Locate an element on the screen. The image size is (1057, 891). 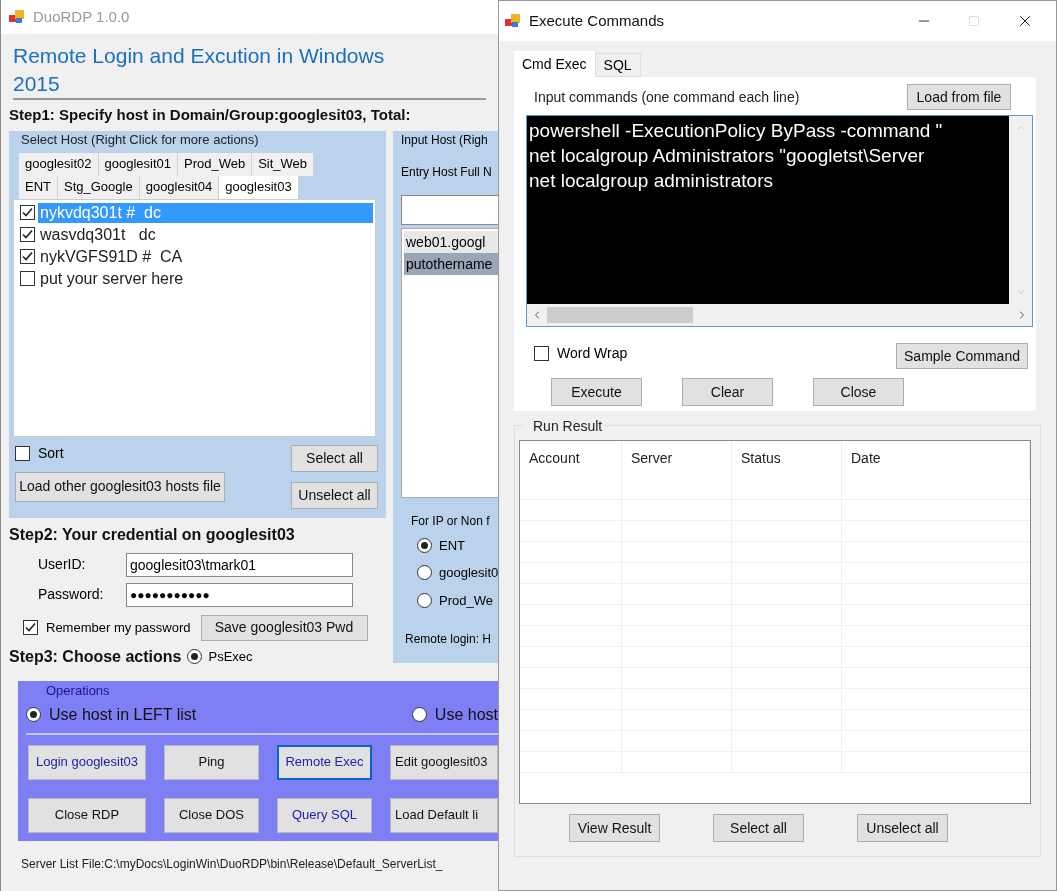
group-caption: Run Result is located at coordinates (564, 426).